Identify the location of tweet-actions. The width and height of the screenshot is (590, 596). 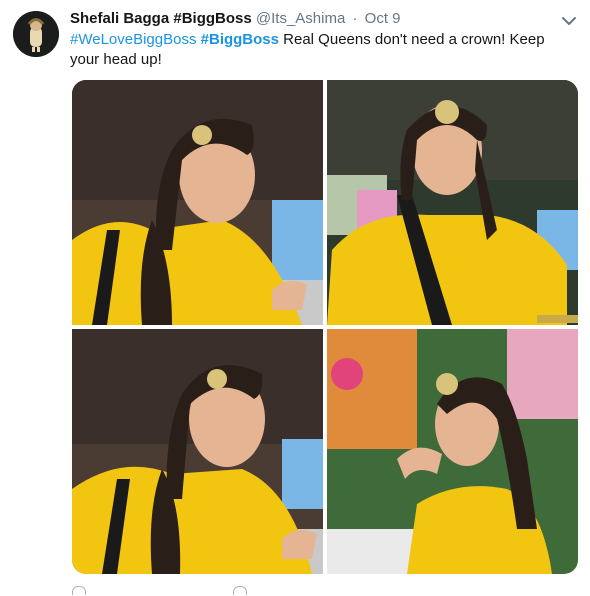
(280, 591).